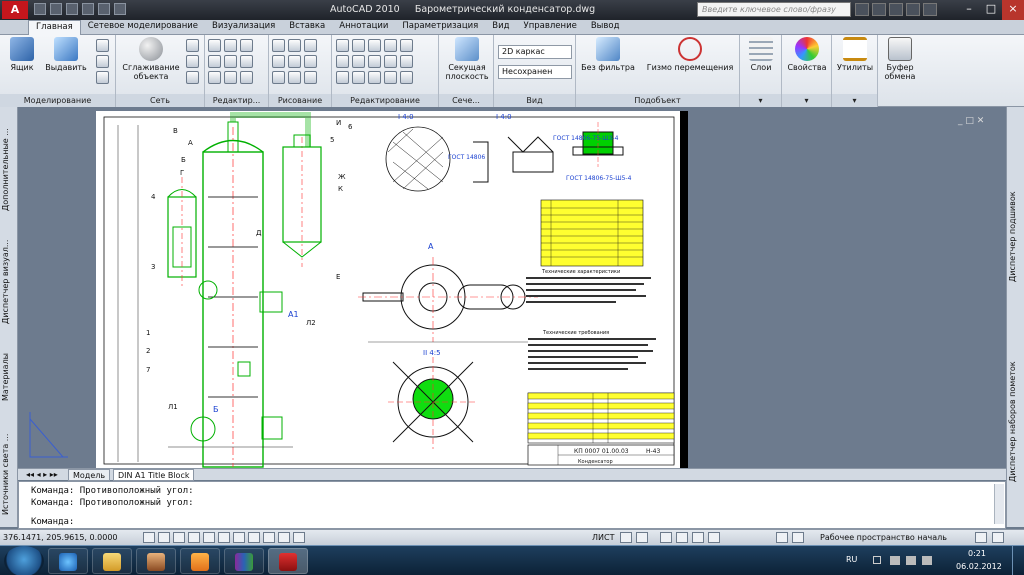  I want to click on properties-button: Свойства, so click(807, 54).